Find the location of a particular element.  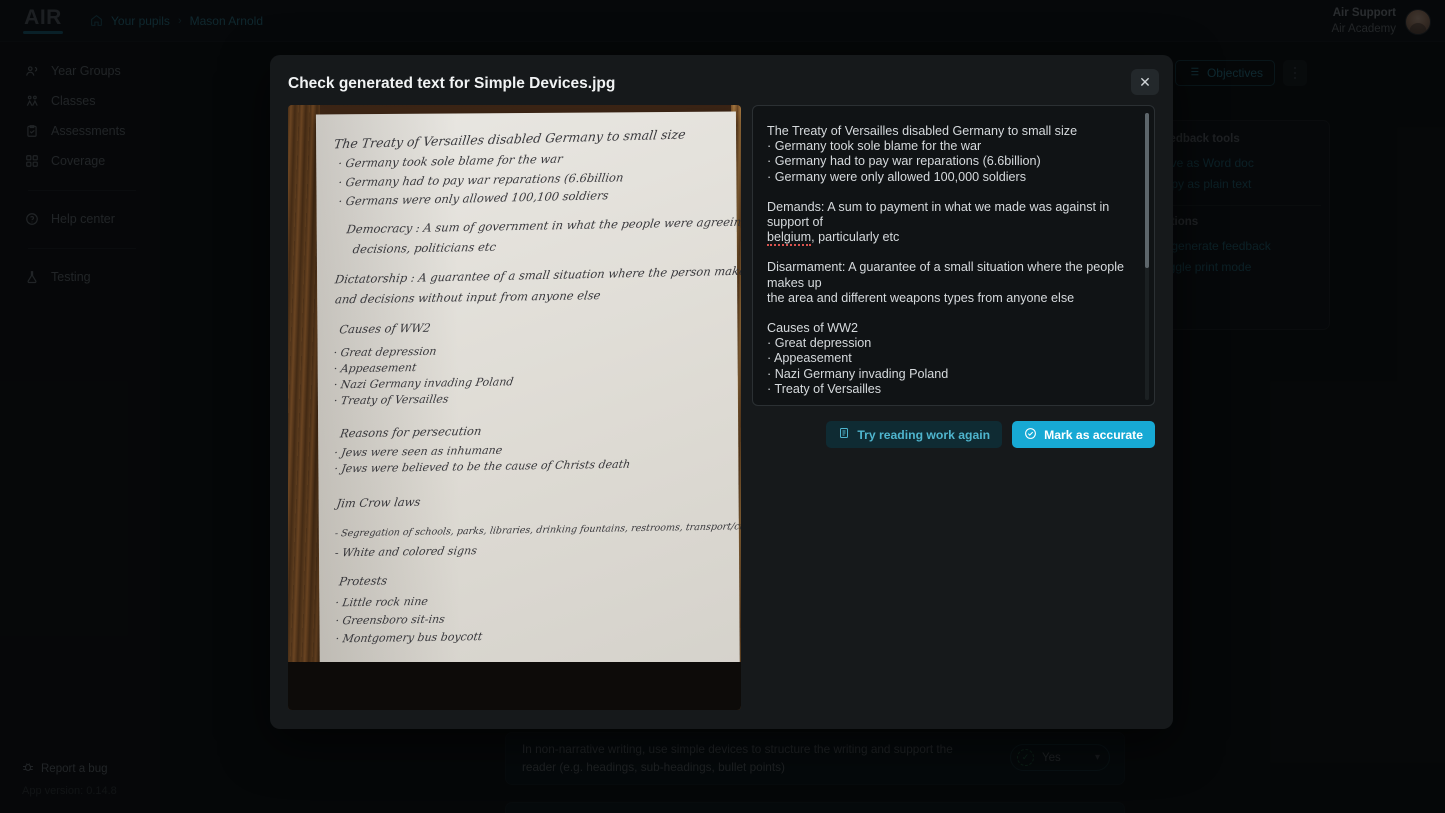

spellcheck-misspelling: belgium is located at coordinates (789, 238).